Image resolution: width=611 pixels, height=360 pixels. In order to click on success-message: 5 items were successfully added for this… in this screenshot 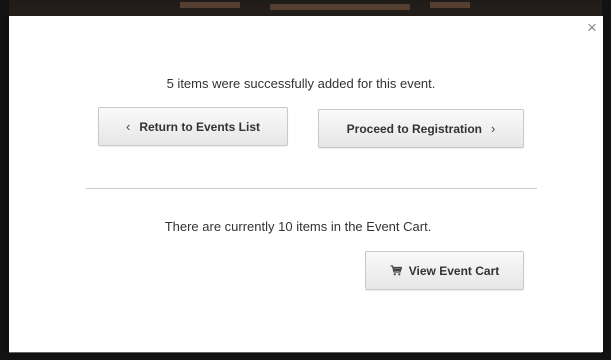, I will do `click(301, 83)`.